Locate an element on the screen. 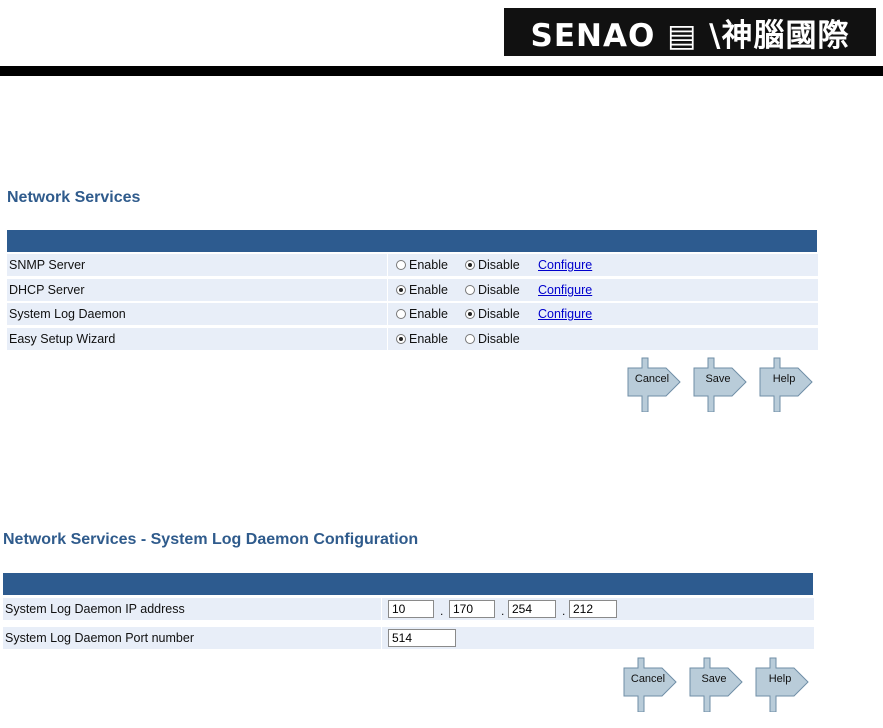  service-row: Easy Setup Wizard Enable Disable is located at coordinates (412, 339).